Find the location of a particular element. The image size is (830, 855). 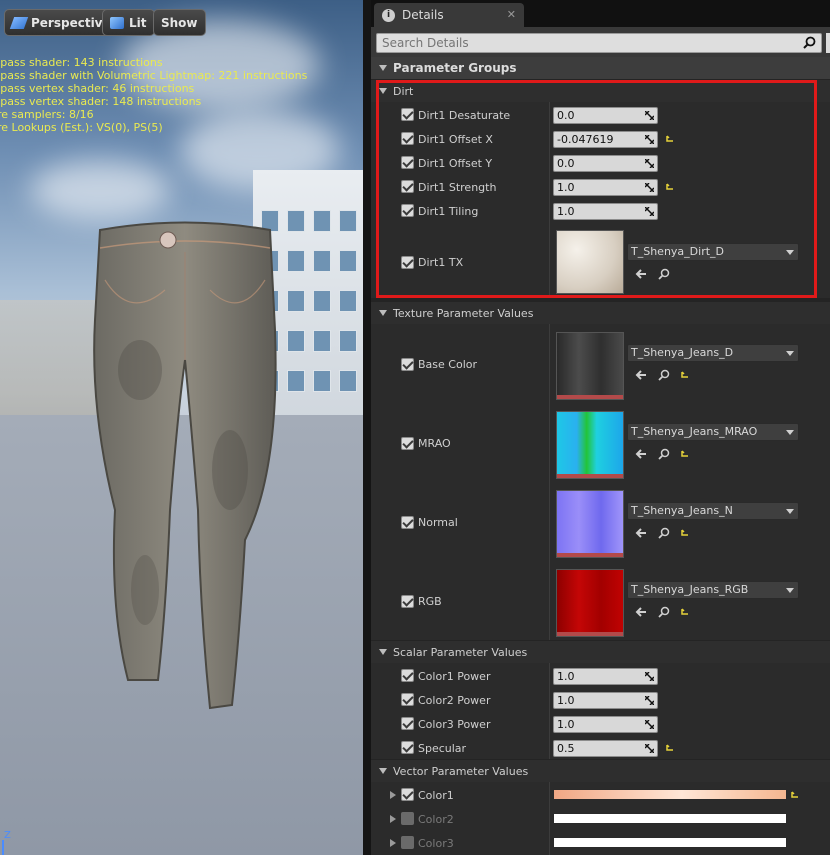

vector-row-color1: Color1 is located at coordinates (600, 795).